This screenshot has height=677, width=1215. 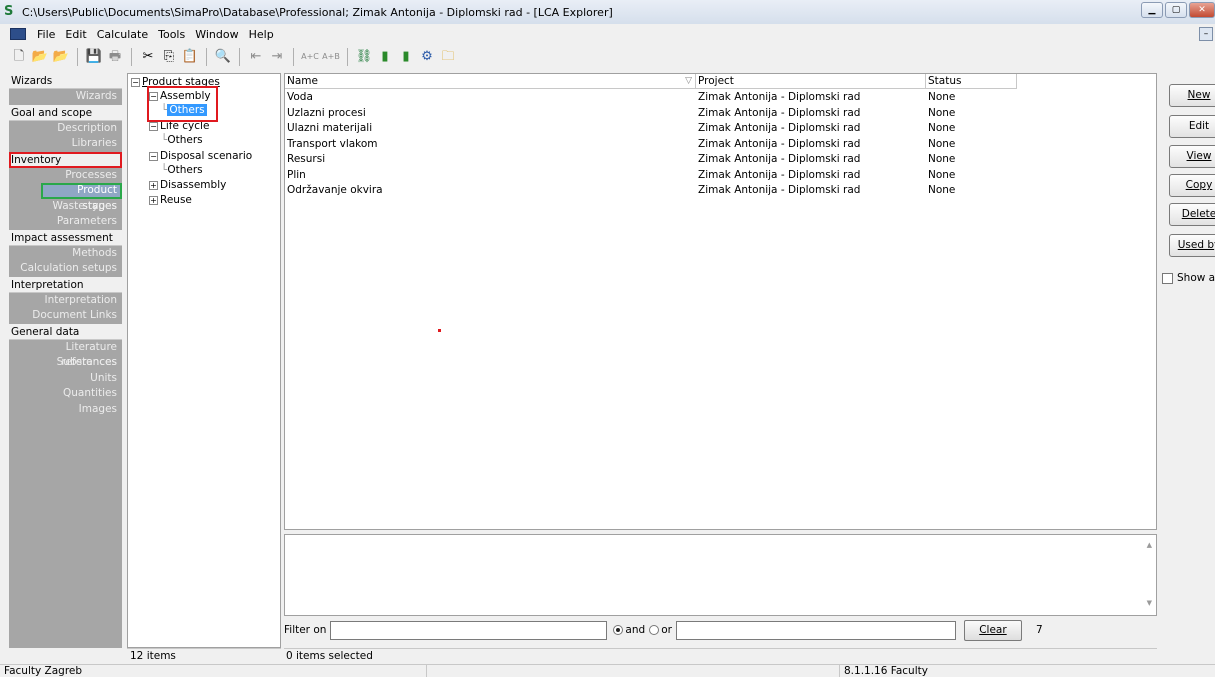 I want to click on filter-and-label: and, so click(x=635, y=630).